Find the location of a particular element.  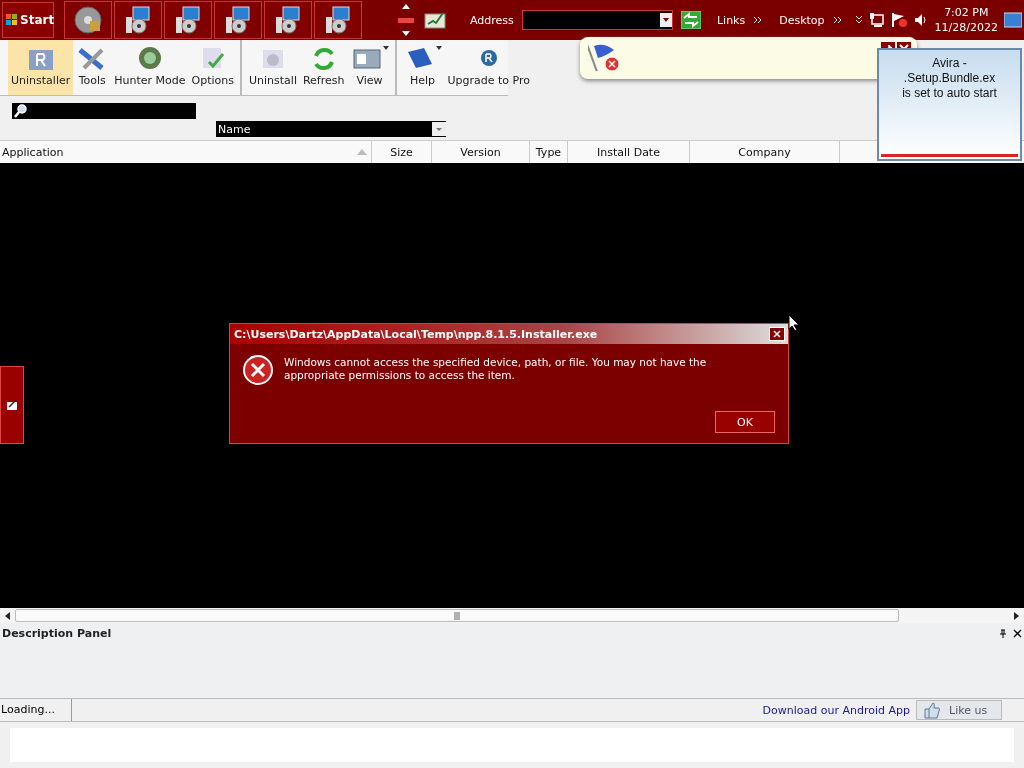

error-icon is located at coordinates (258, 370).